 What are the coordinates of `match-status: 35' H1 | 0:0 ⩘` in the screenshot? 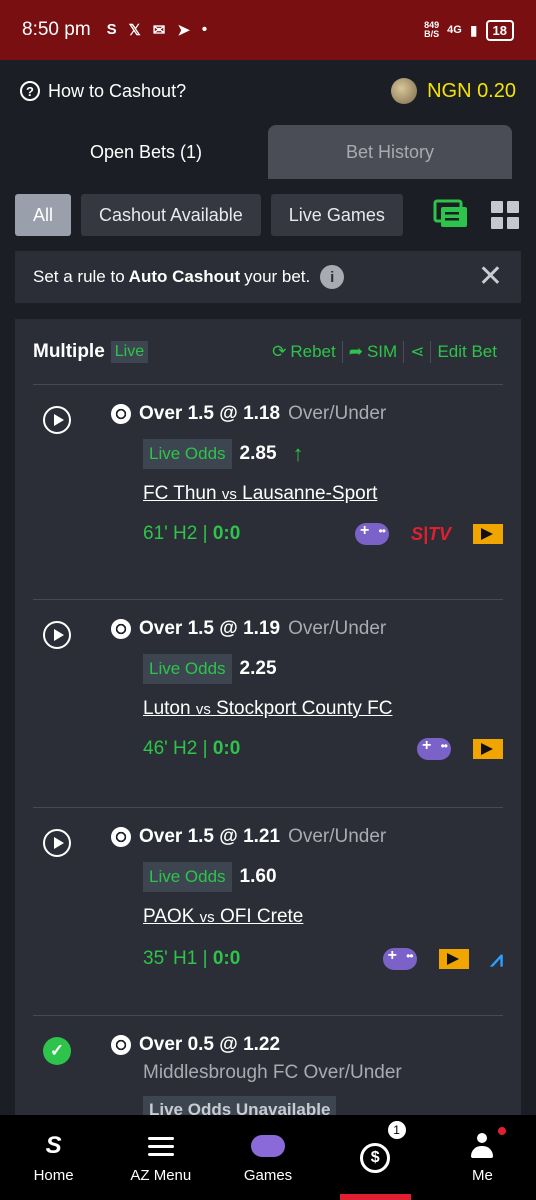 It's located at (323, 959).